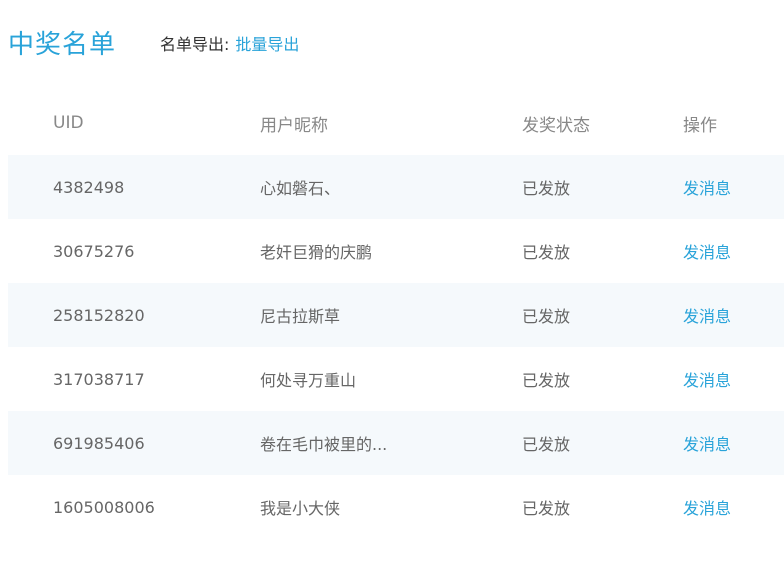 This screenshot has height=568, width=784. I want to click on export-section: 名单导出: 批量导出, so click(229, 43).